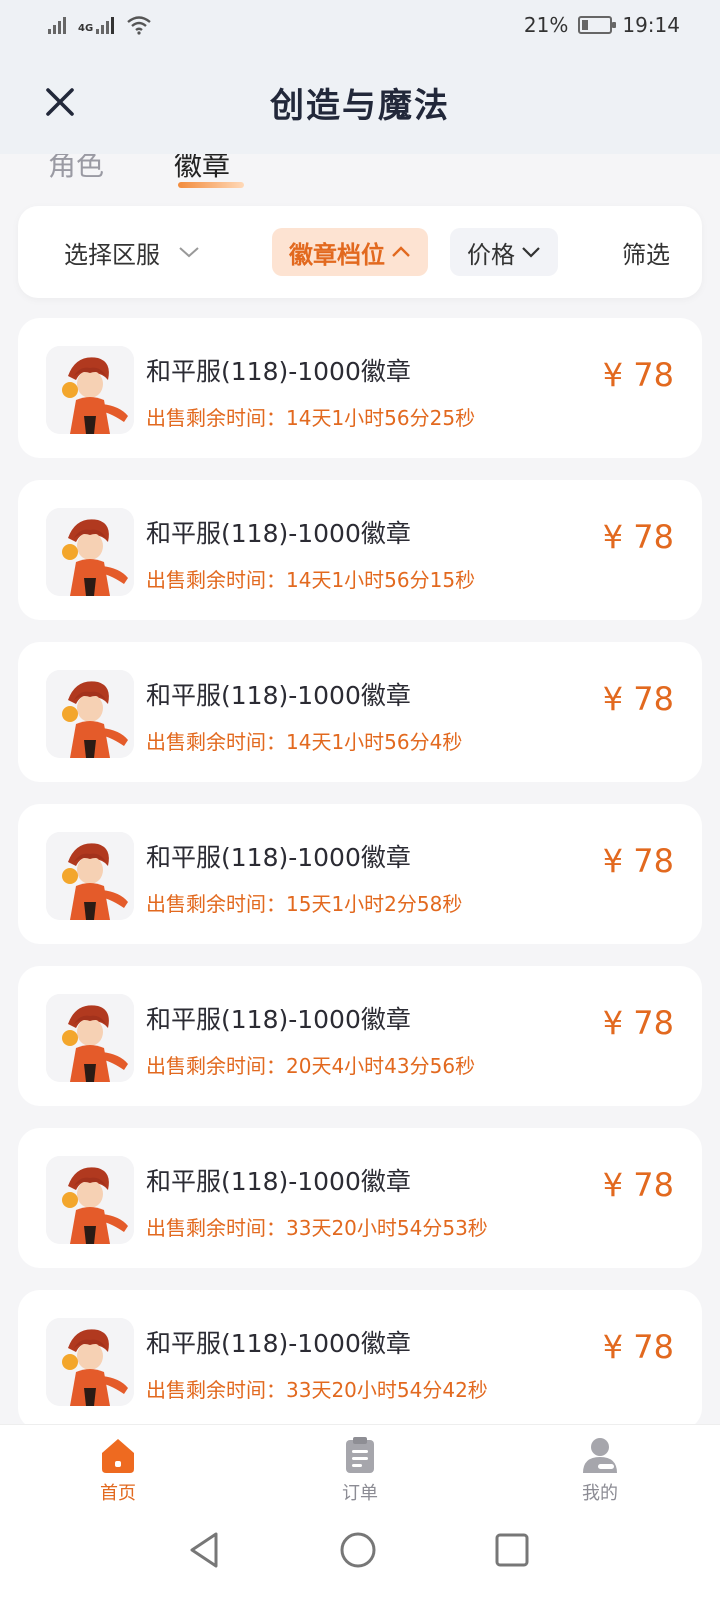 The image size is (720, 1600). I want to click on nav-profile: 我的, so click(600, 1470).